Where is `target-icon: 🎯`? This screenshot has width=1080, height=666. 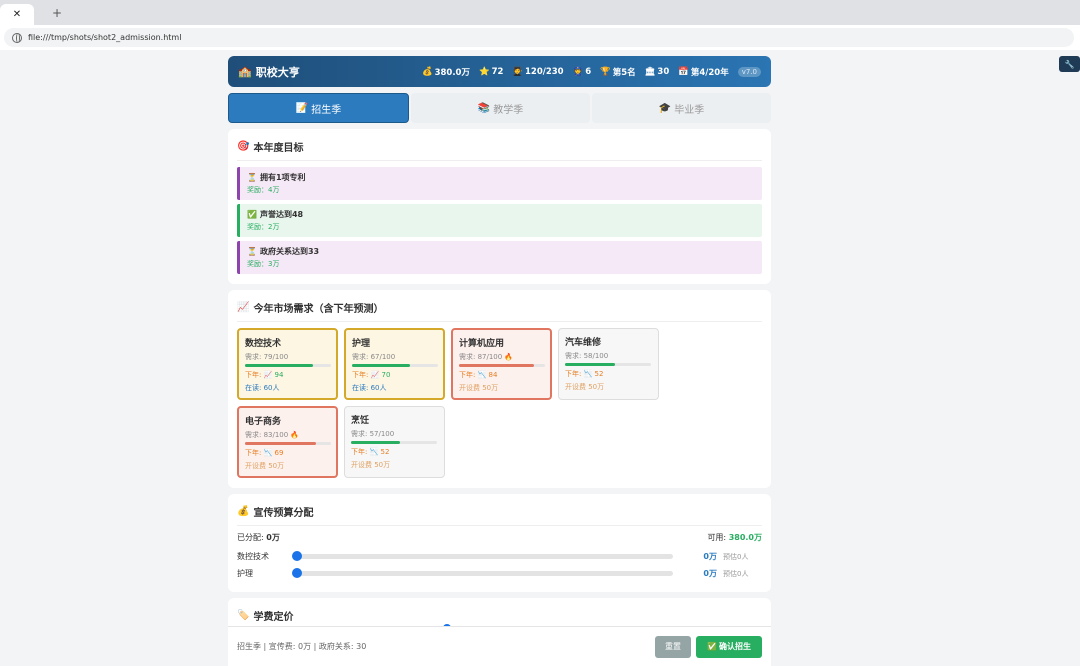
target-icon: 🎯 is located at coordinates (243, 146).